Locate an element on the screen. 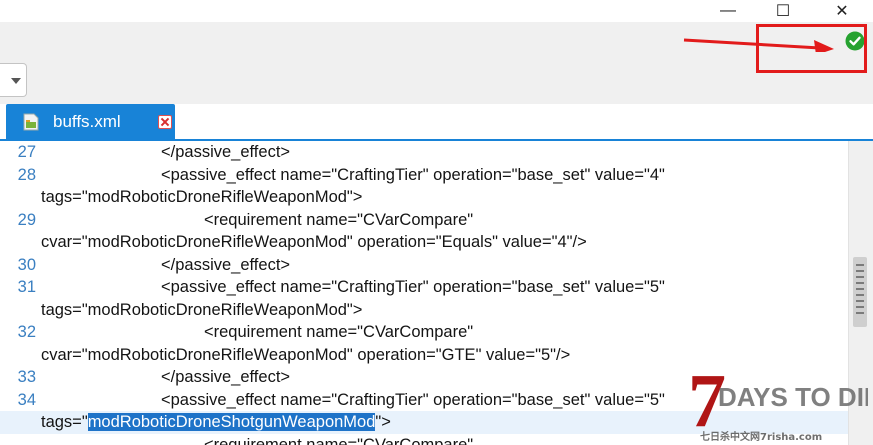 Image resolution: width=873 pixels, height=445 pixels. line-number: 27 is located at coordinates (26, 152).